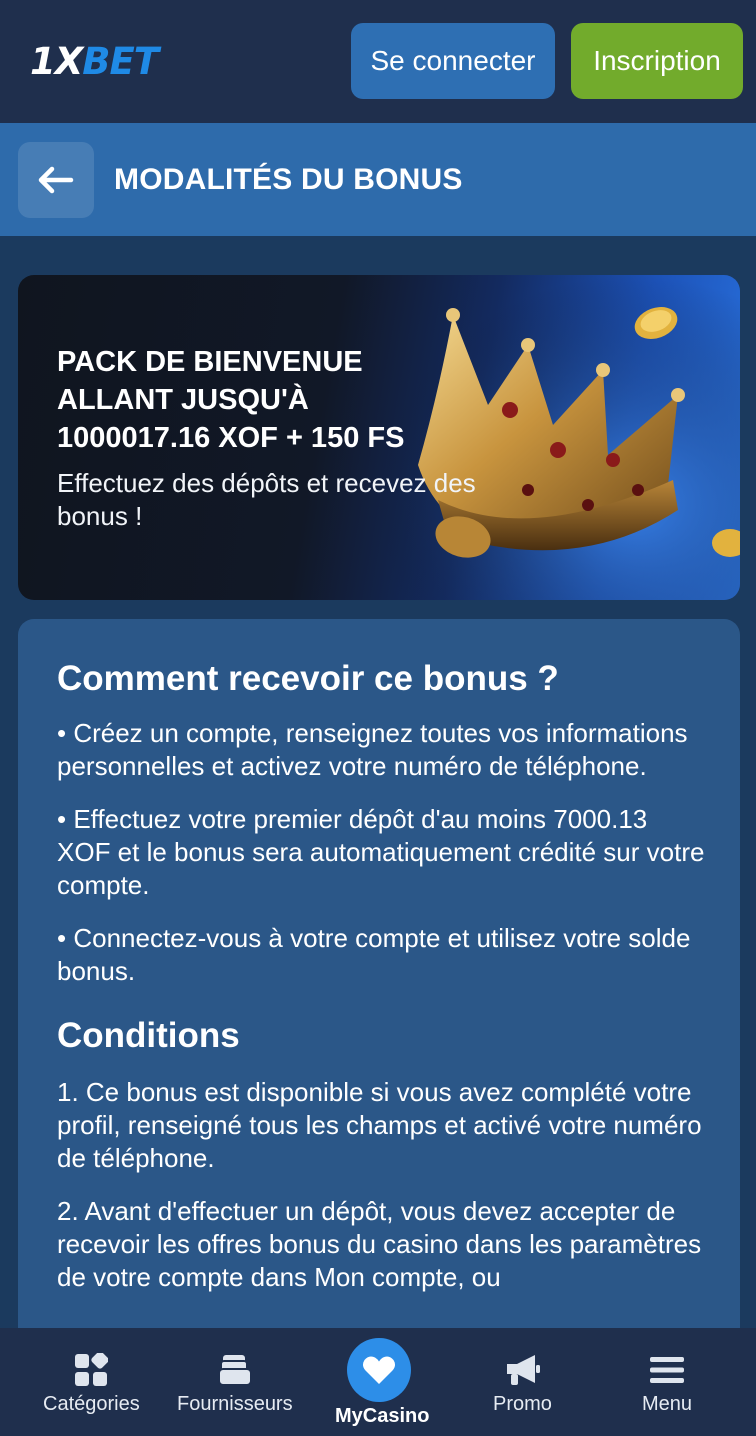 This screenshot has height=1436, width=756. Describe the element at coordinates (148, 1035) in the screenshot. I see `conditions-heading: Conditions` at that location.